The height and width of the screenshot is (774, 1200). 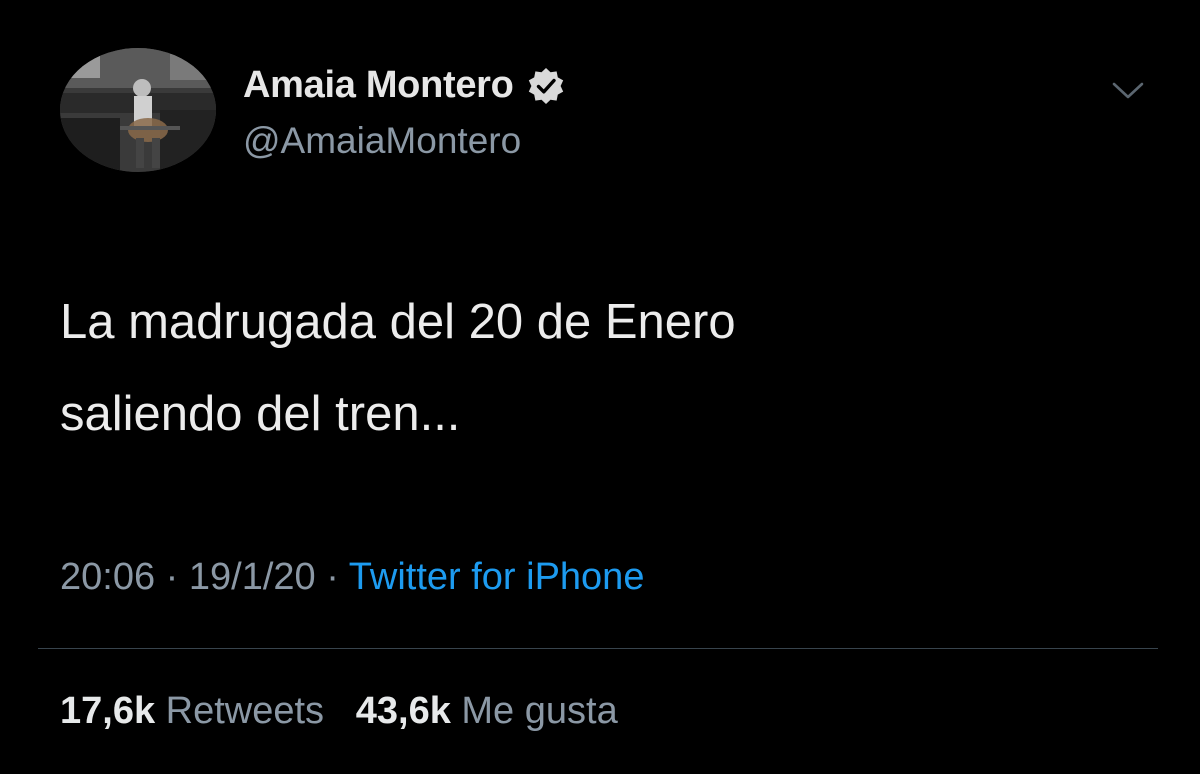 What do you see at coordinates (245, 711) in the screenshot?
I see `retweets-label: Retweets` at bounding box center [245, 711].